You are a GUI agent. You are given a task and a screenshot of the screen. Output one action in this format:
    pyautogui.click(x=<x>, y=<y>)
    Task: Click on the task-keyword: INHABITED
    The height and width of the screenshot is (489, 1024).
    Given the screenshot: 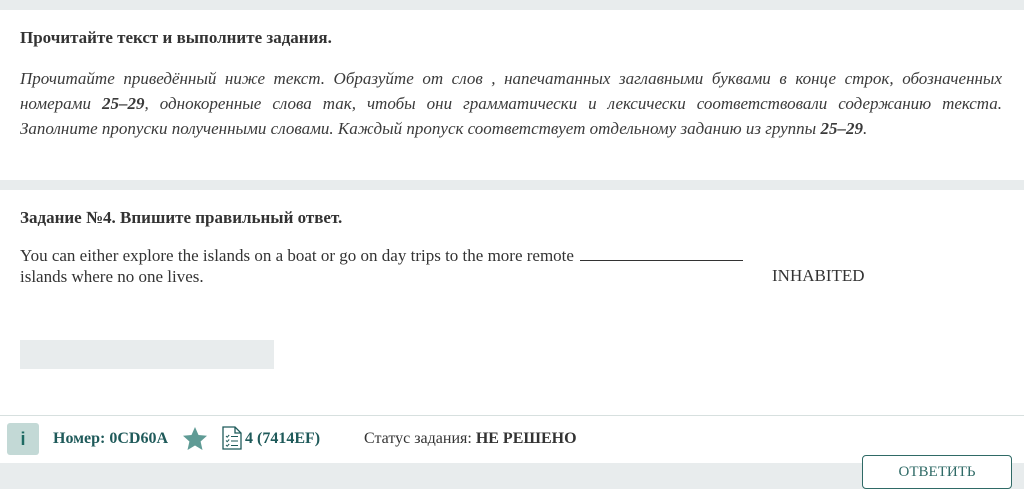 What is the action you would take?
    pyautogui.click(x=818, y=275)
    